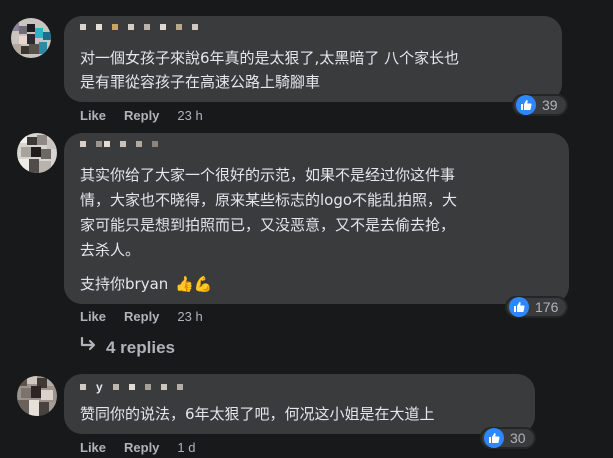 Image resolution: width=613 pixels, height=458 pixels. I want to click on comment-actions: Like Reply 1 d, so click(138, 447).